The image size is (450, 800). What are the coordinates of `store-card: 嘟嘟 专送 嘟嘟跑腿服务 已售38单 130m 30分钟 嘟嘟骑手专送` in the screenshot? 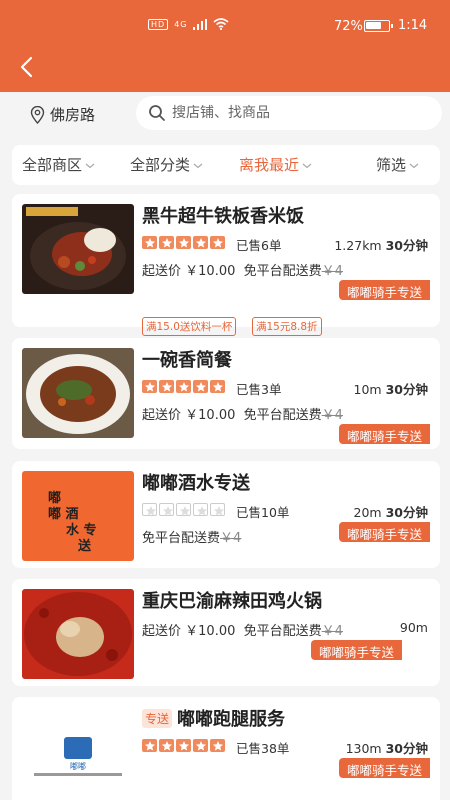 It's located at (226, 748).